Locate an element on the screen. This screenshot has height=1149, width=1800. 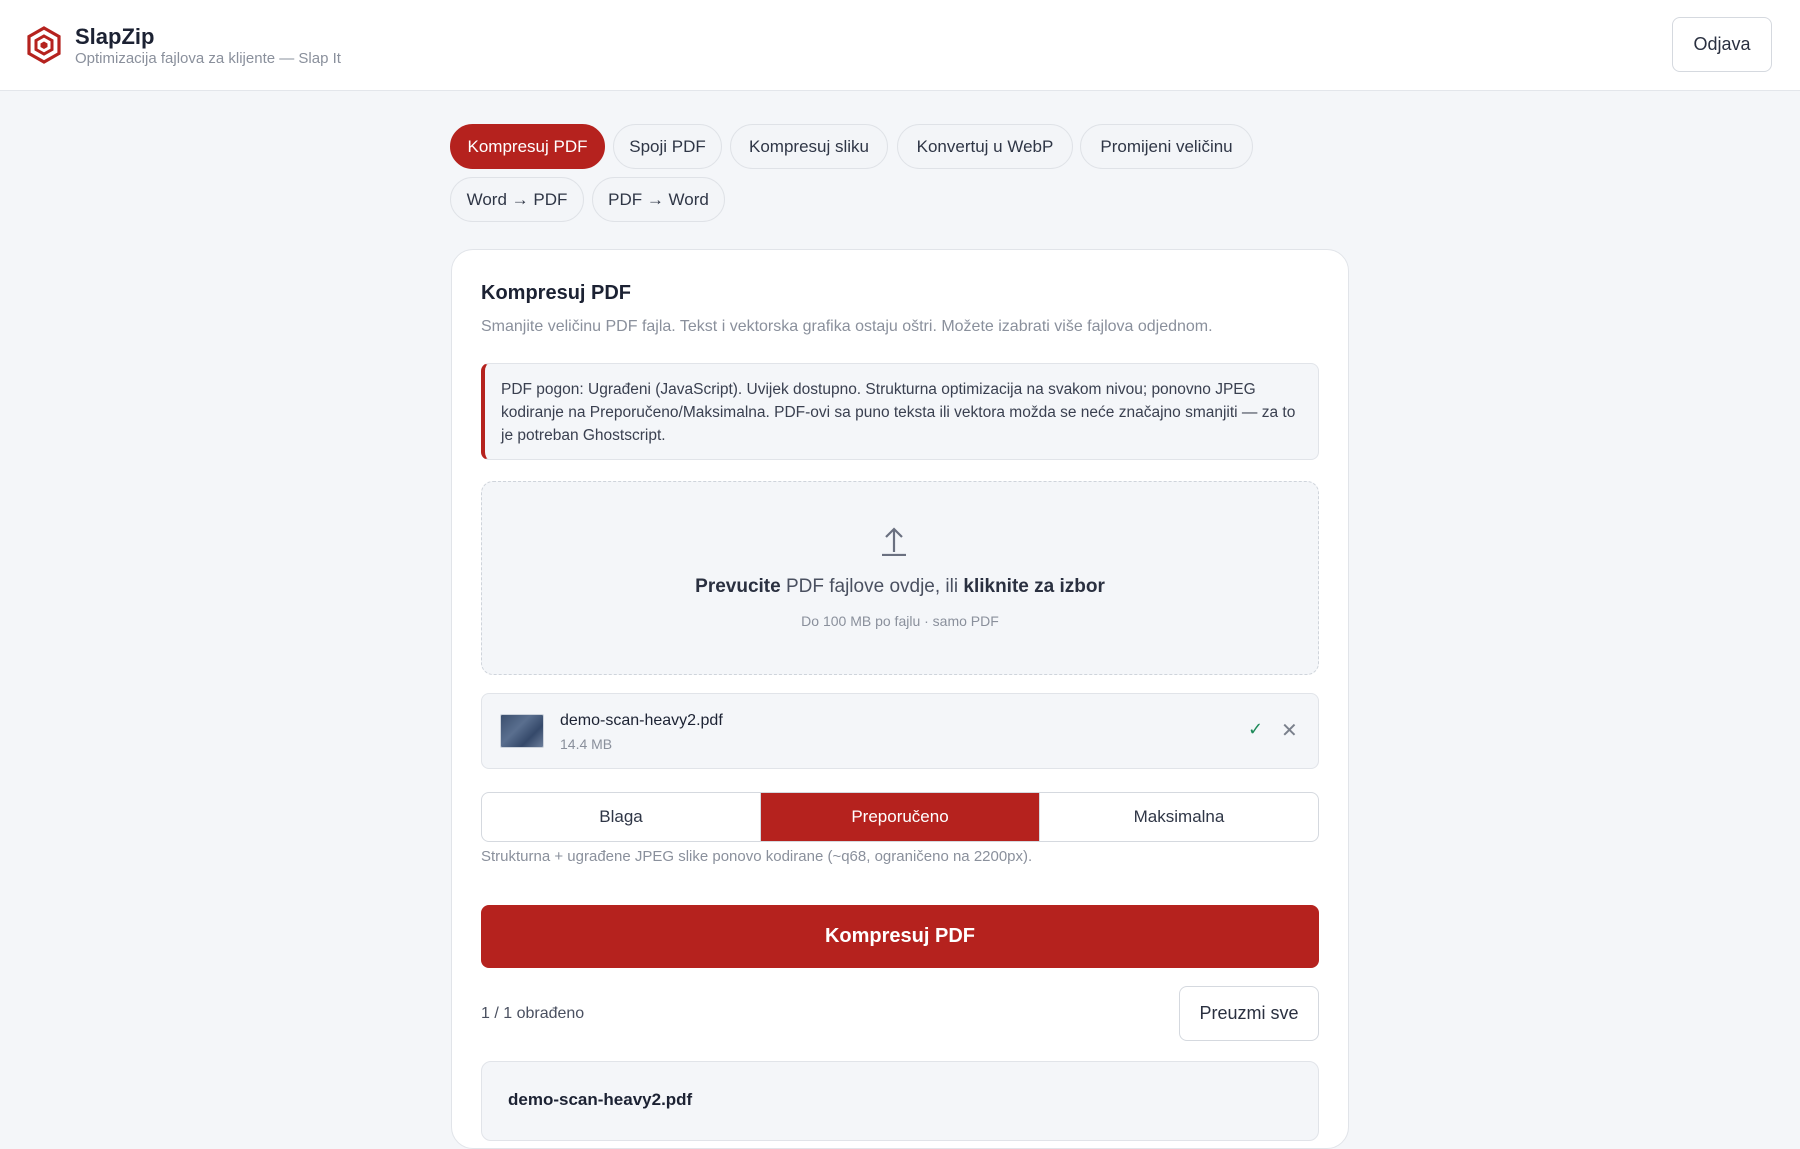
compress-button: Kompresuj PDF is located at coordinates (900, 936).